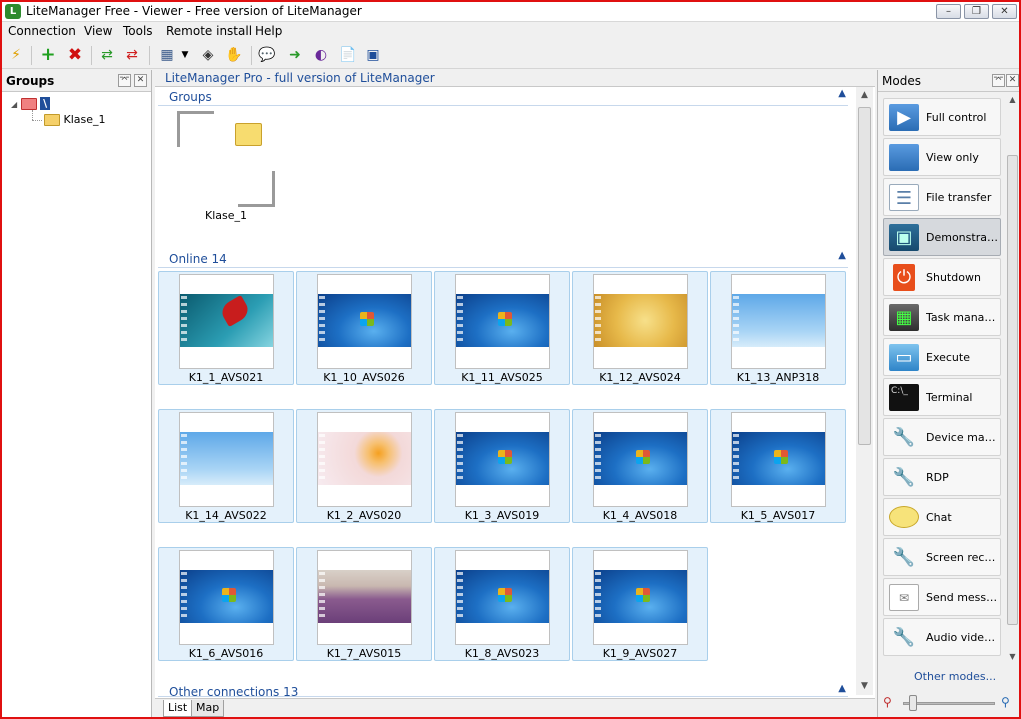 This screenshot has height=719, width=1021. Describe the element at coordinates (364, 604) in the screenshot. I see `computer-tile: K1_7_AVS015` at that location.